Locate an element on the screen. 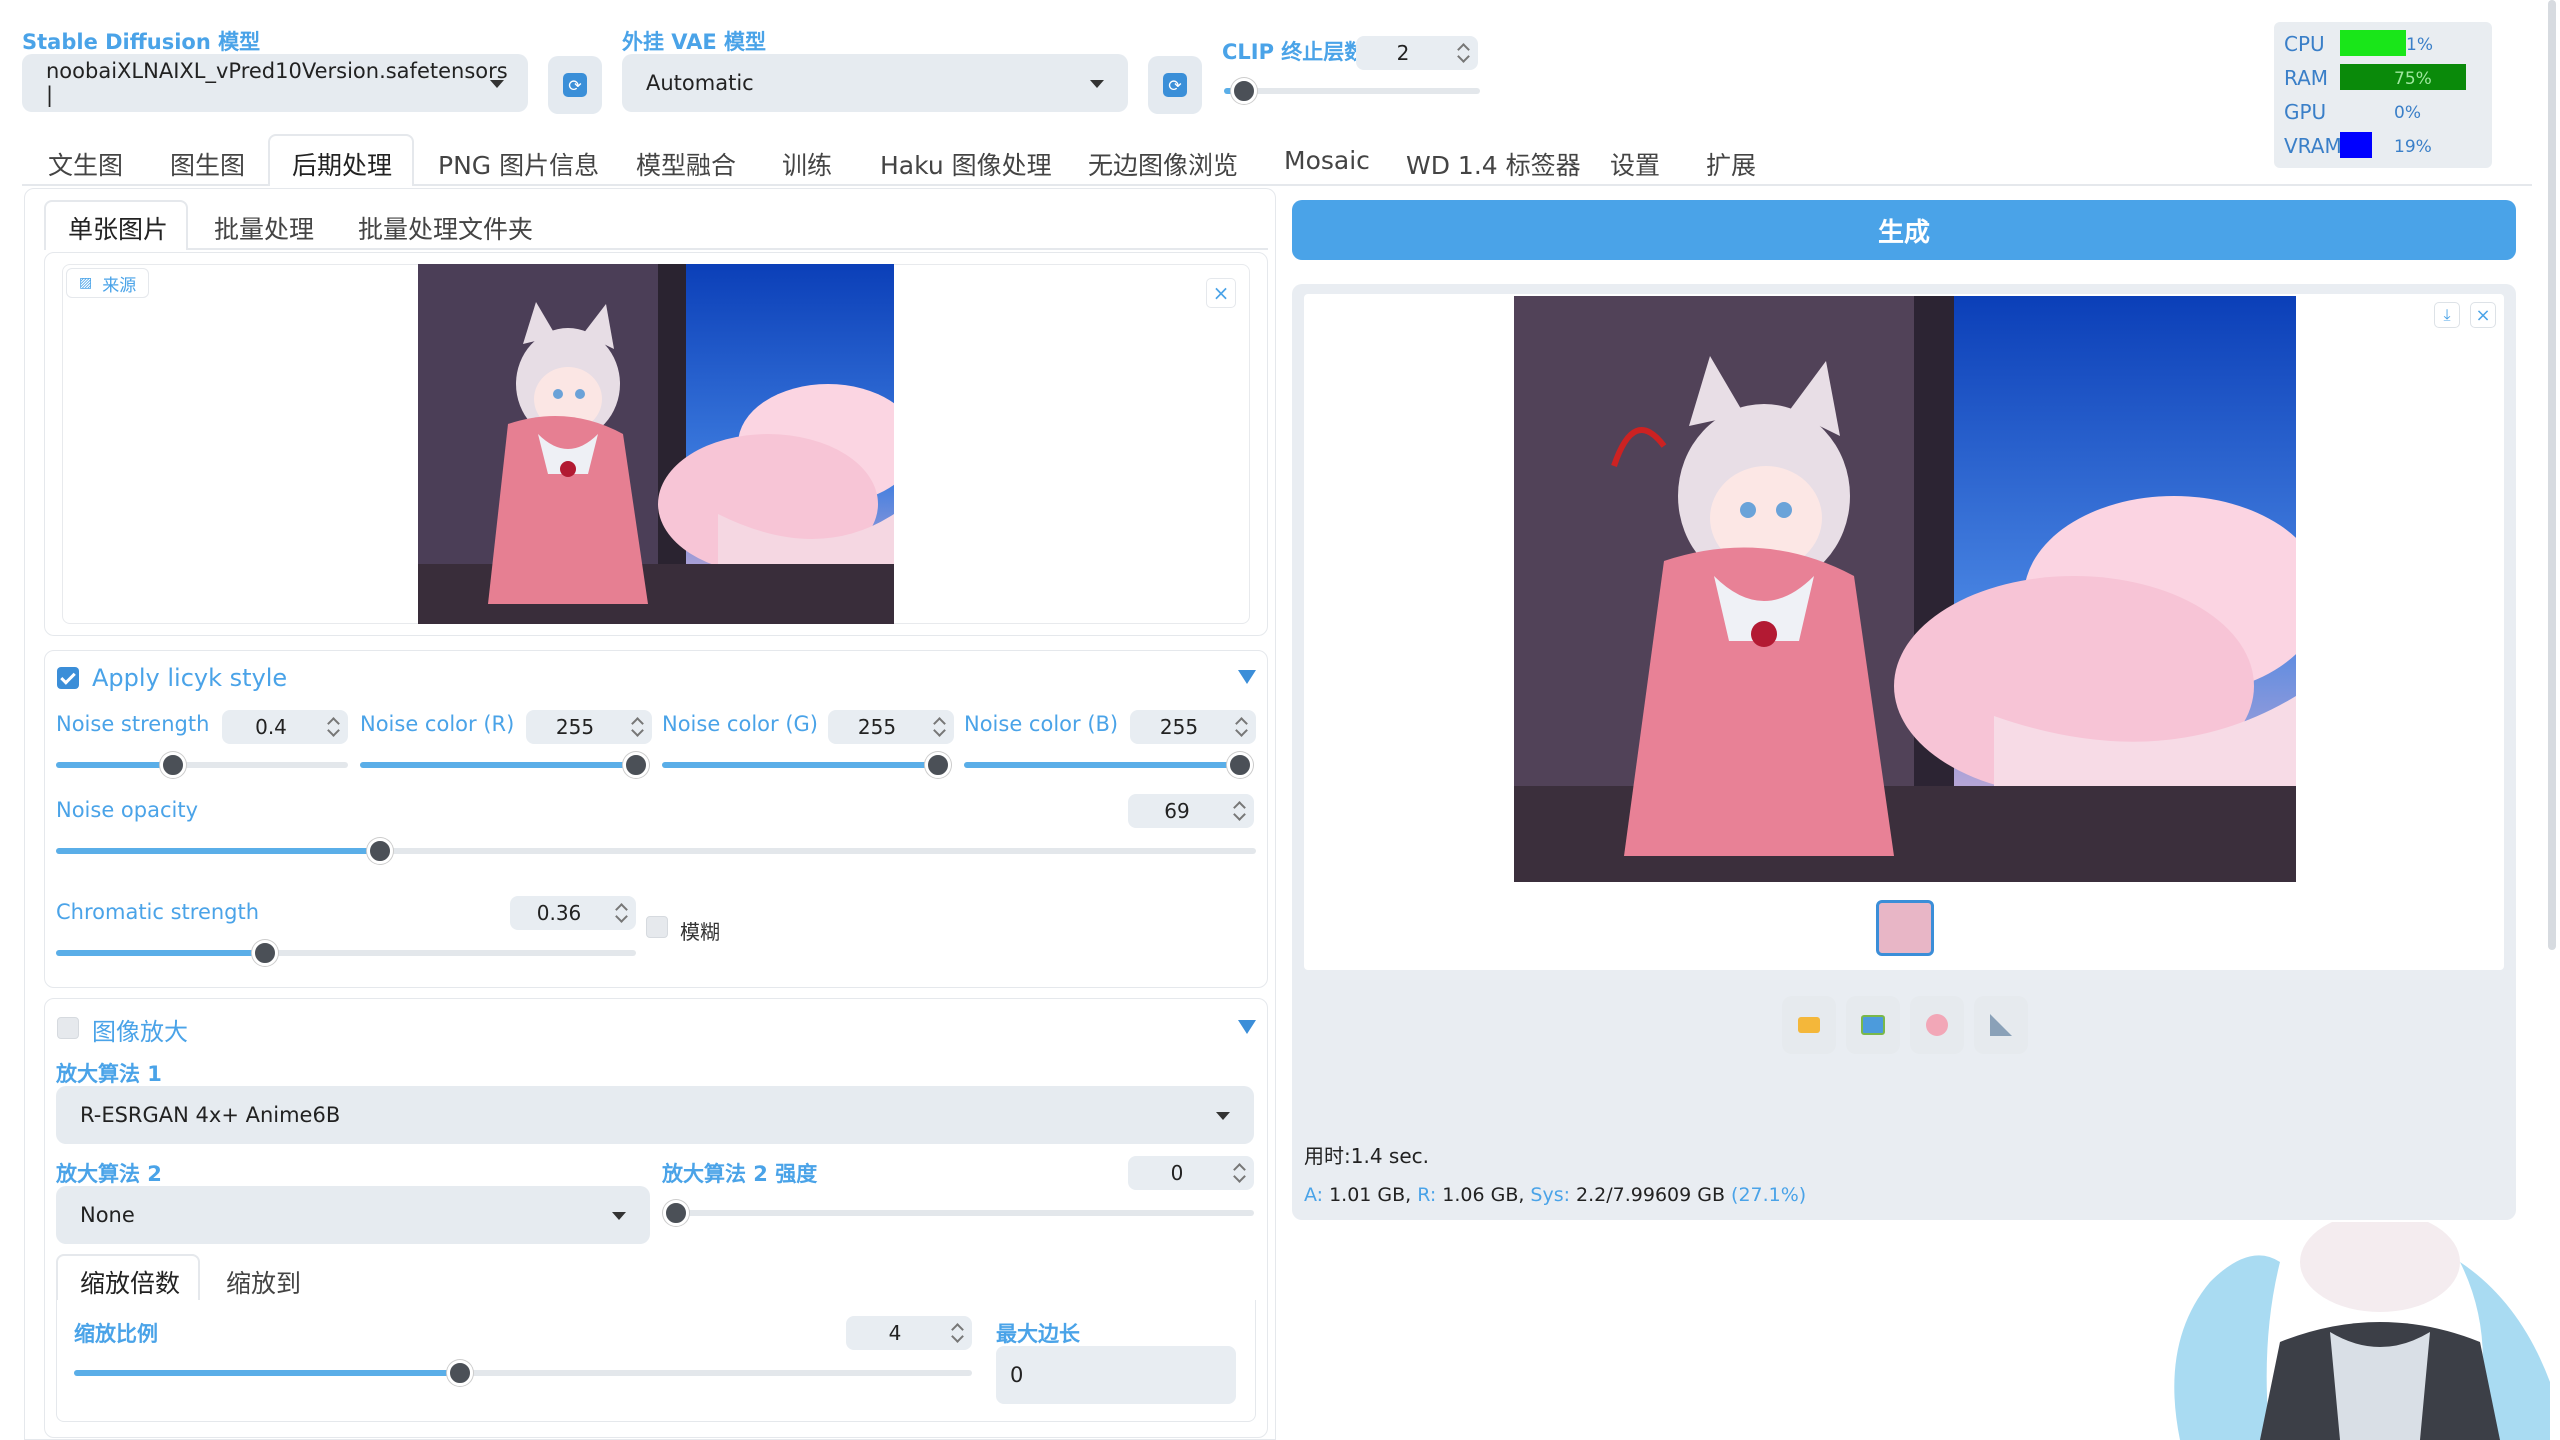 This screenshot has width=2560, height=1440. chromatic-label: Chromatic strength is located at coordinates (158, 912).